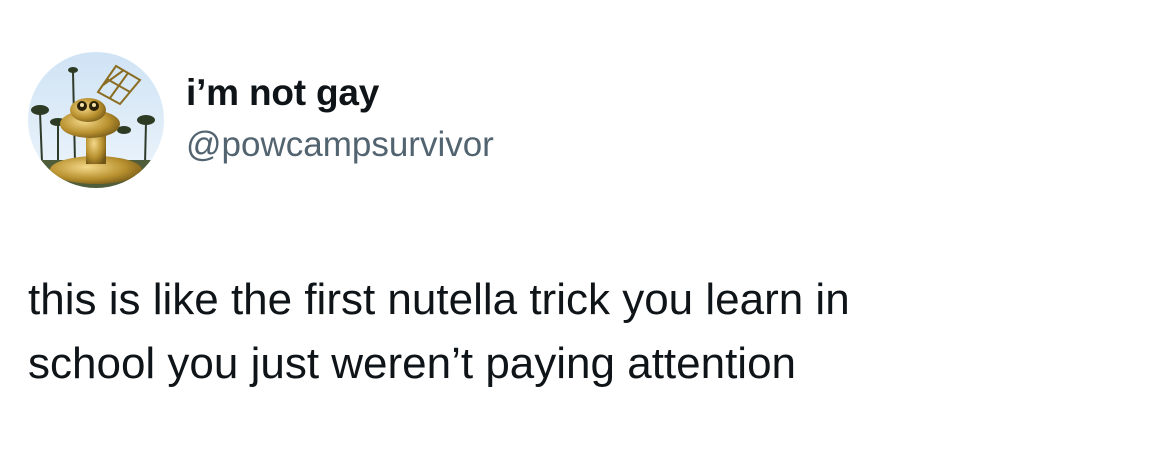 This screenshot has height=458, width=1170. I want to click on author-display-name: i’m not gay, so click(340, 93).